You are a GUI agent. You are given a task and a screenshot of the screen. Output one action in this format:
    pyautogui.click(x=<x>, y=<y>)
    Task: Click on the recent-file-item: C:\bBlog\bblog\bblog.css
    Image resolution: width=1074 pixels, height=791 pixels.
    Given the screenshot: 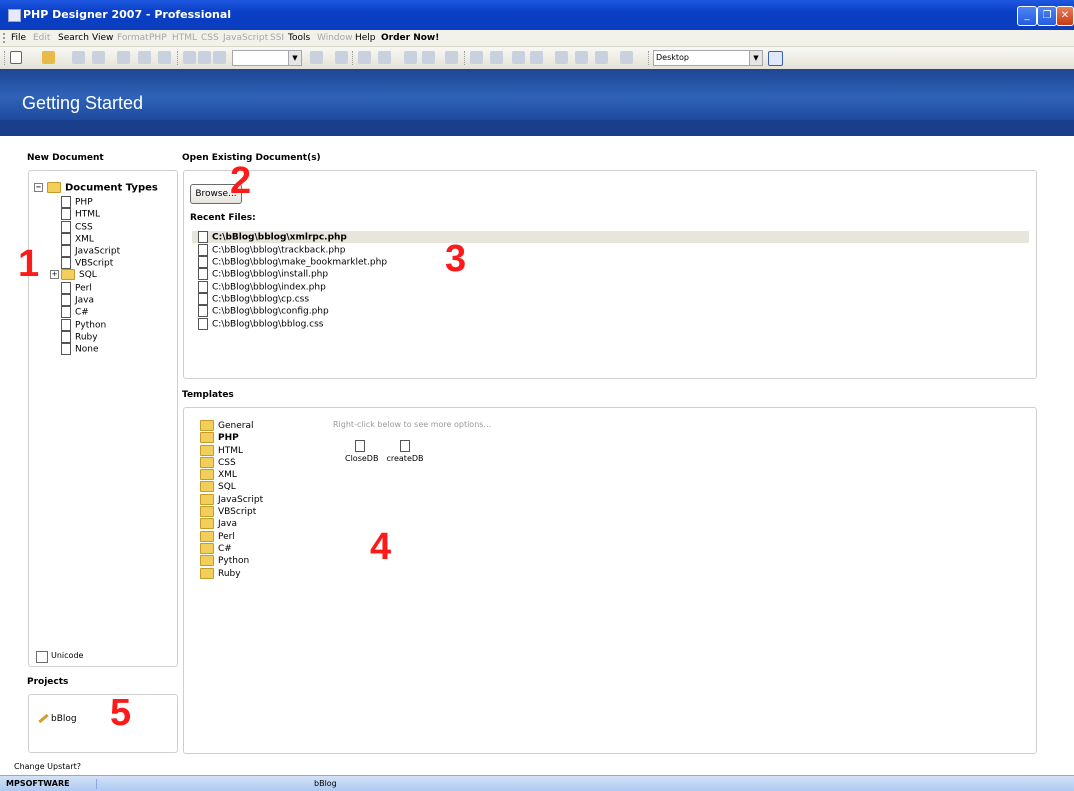 What is the action you would take?
    pyautogui.click(x=261, y=324)
    